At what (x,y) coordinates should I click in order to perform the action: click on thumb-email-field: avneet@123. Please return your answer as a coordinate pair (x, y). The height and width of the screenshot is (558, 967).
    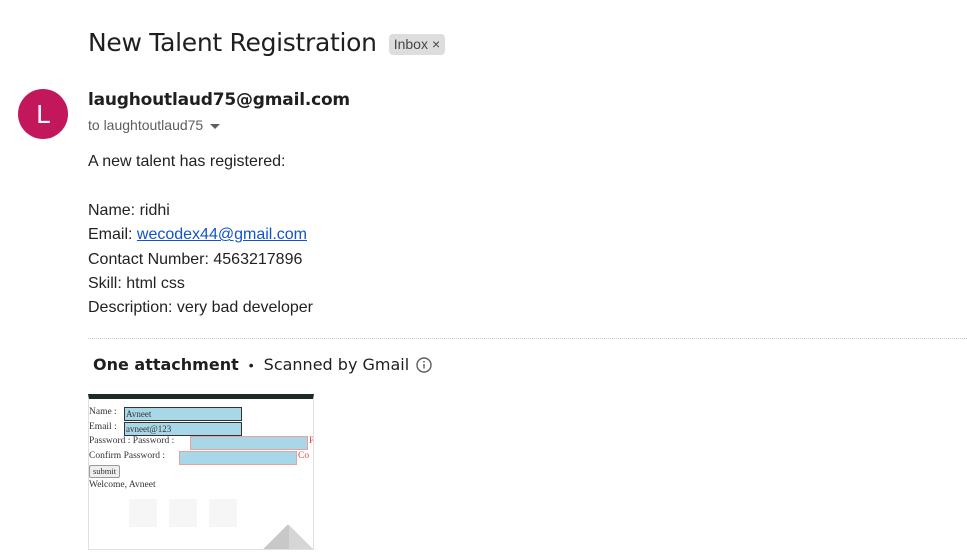
    Looking at the image, I should click on (183, 428).